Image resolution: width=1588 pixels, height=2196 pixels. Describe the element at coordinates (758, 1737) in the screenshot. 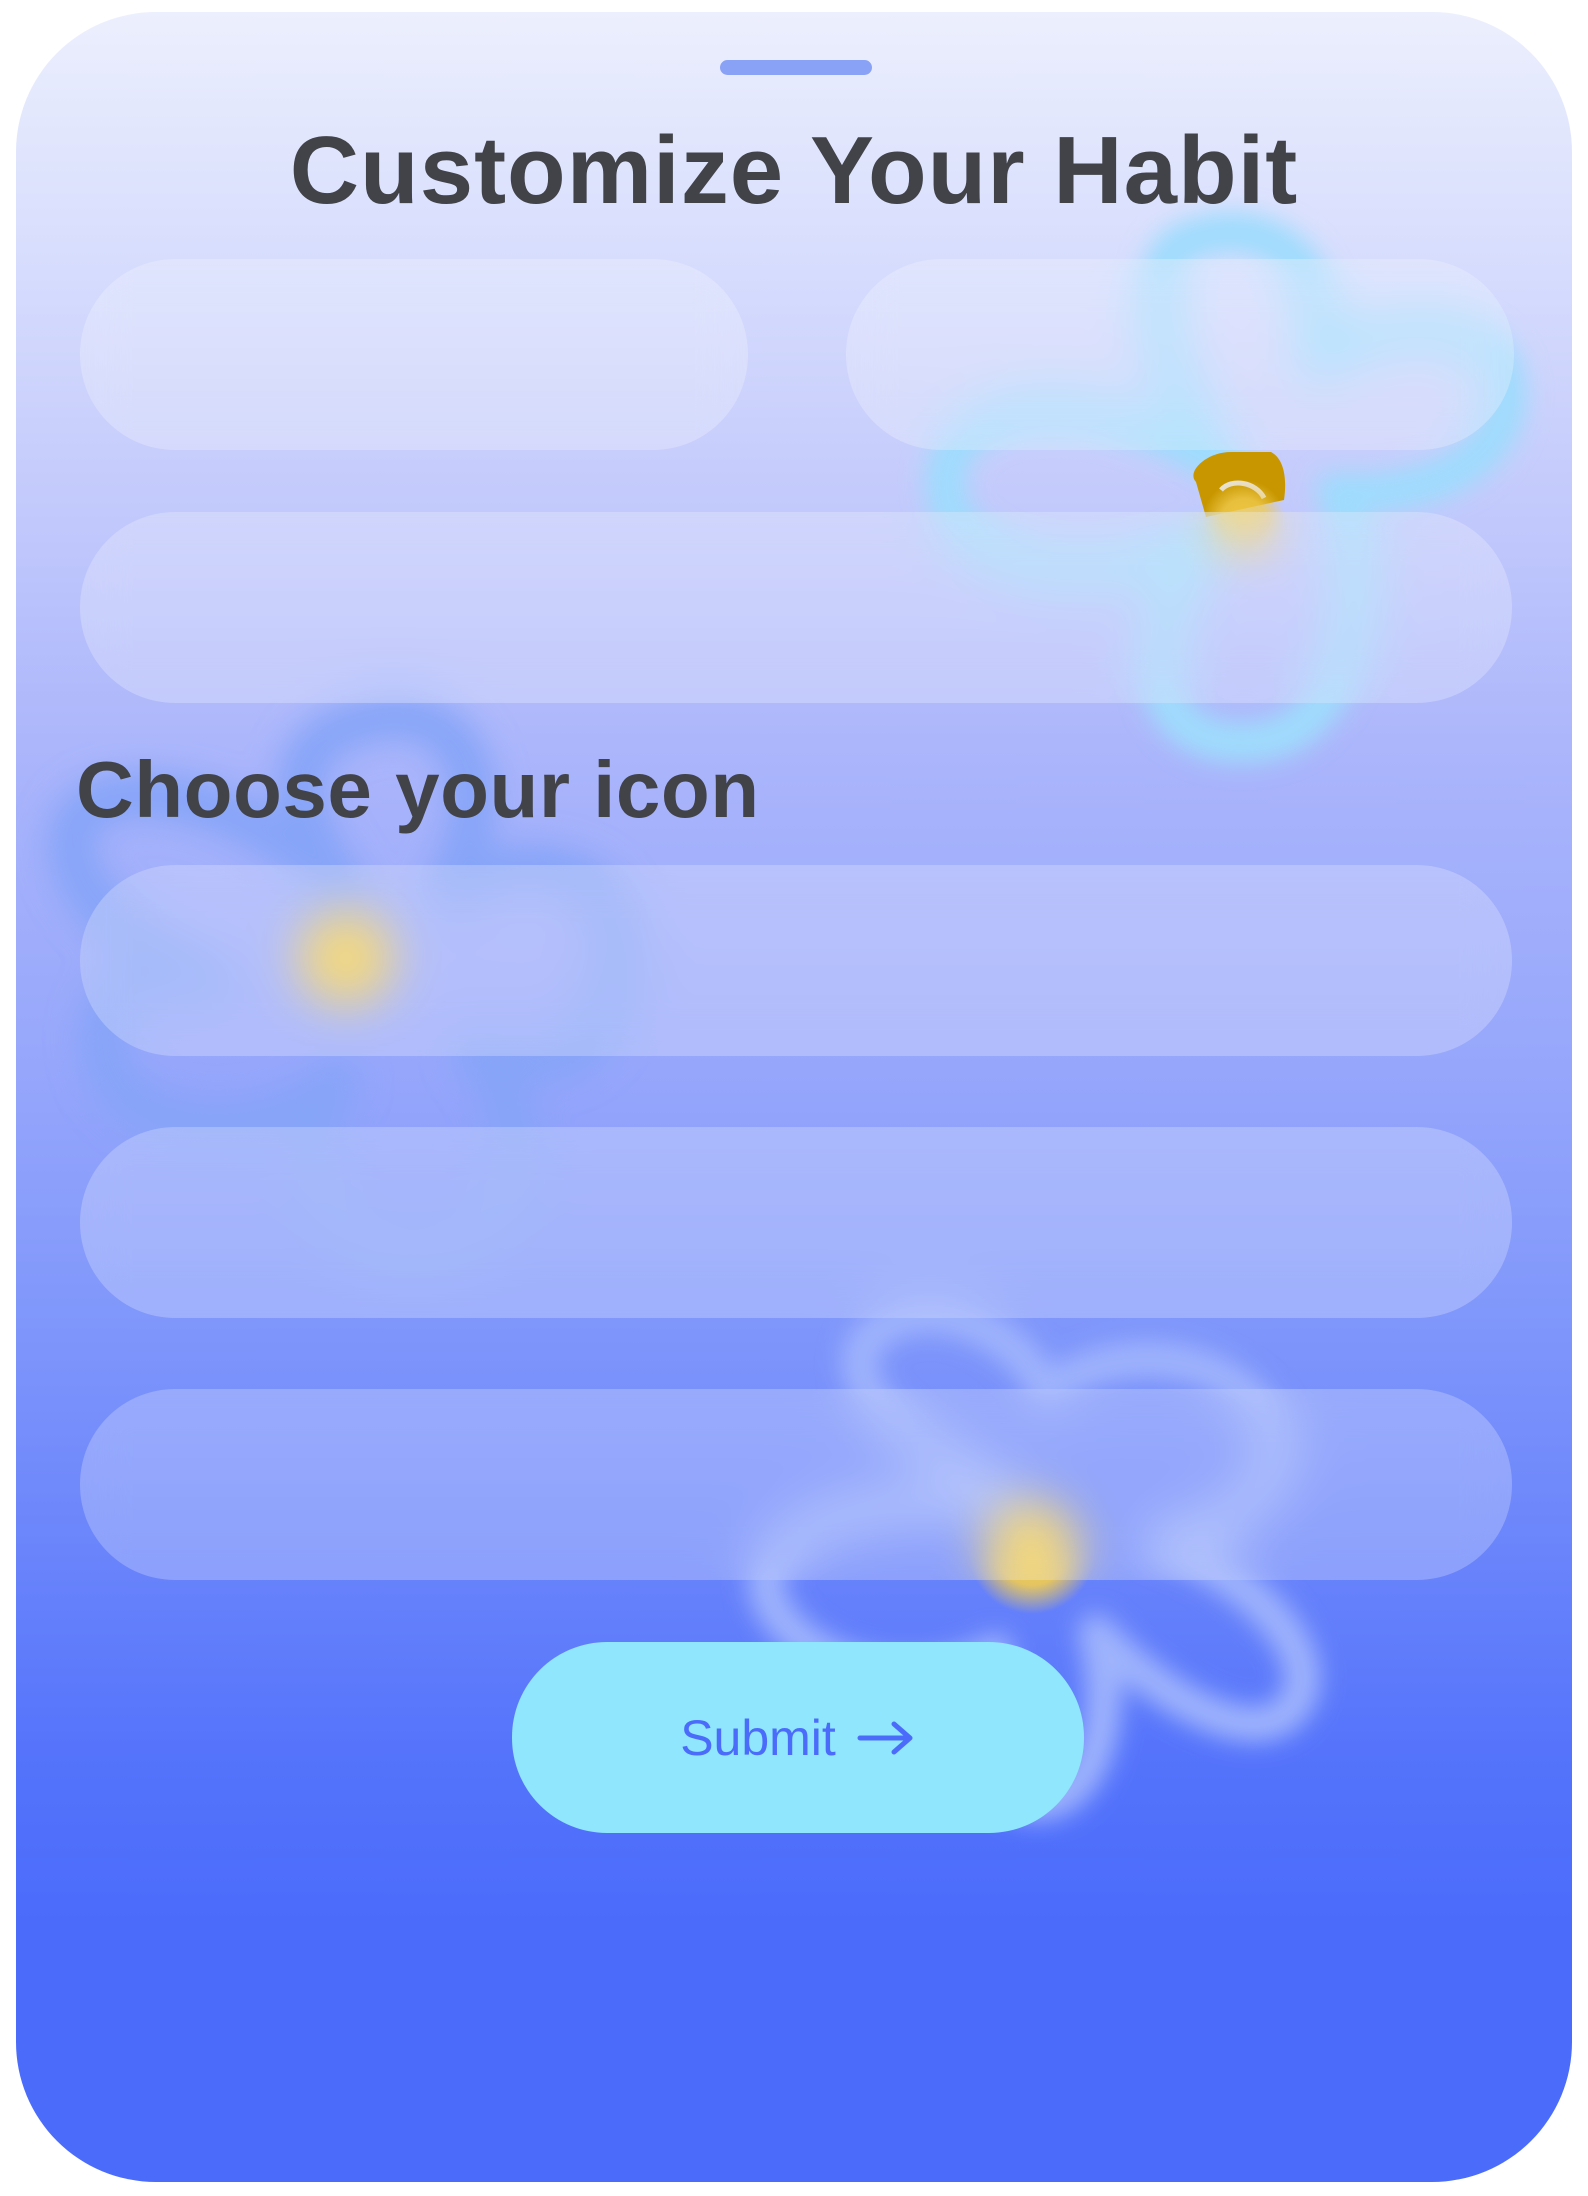

I see `submit-label: Submit` at that location.